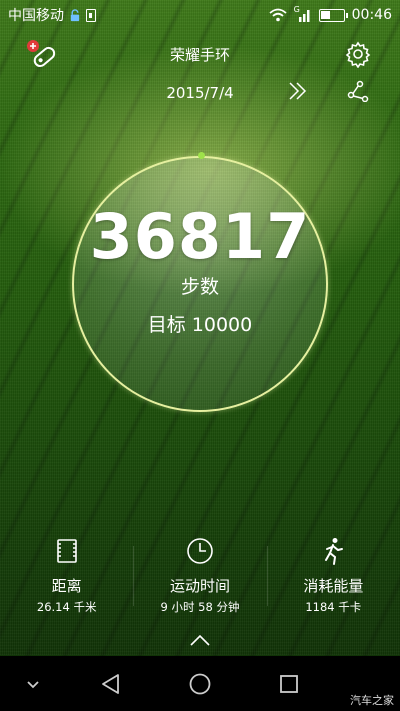  Describe the element at coordinates (199, 287) in the screenshot. I see `steps-label: 步数` at that location.